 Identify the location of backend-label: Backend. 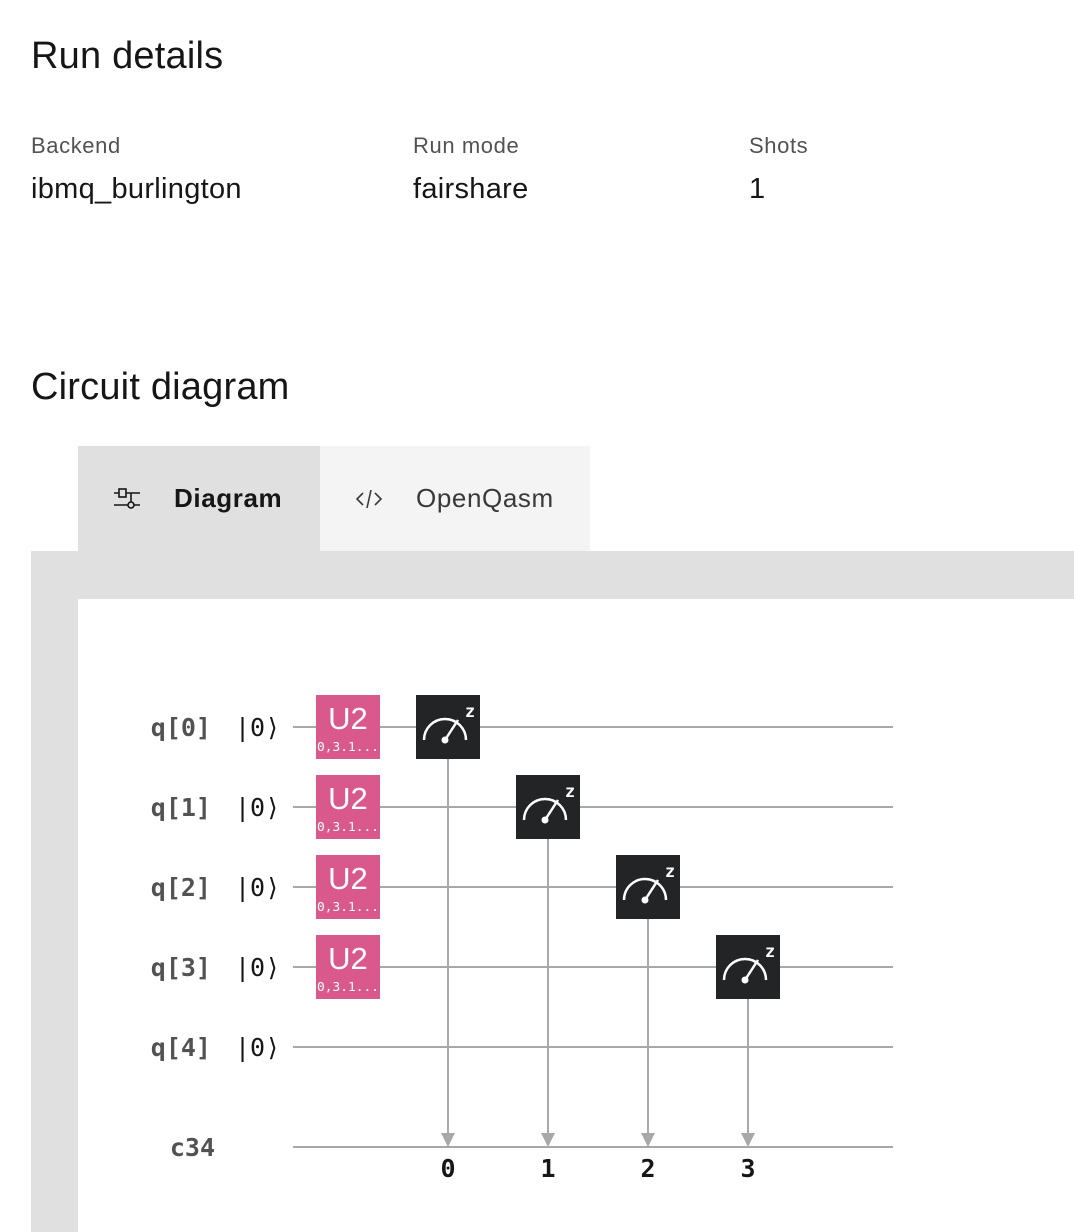
(76, 145).